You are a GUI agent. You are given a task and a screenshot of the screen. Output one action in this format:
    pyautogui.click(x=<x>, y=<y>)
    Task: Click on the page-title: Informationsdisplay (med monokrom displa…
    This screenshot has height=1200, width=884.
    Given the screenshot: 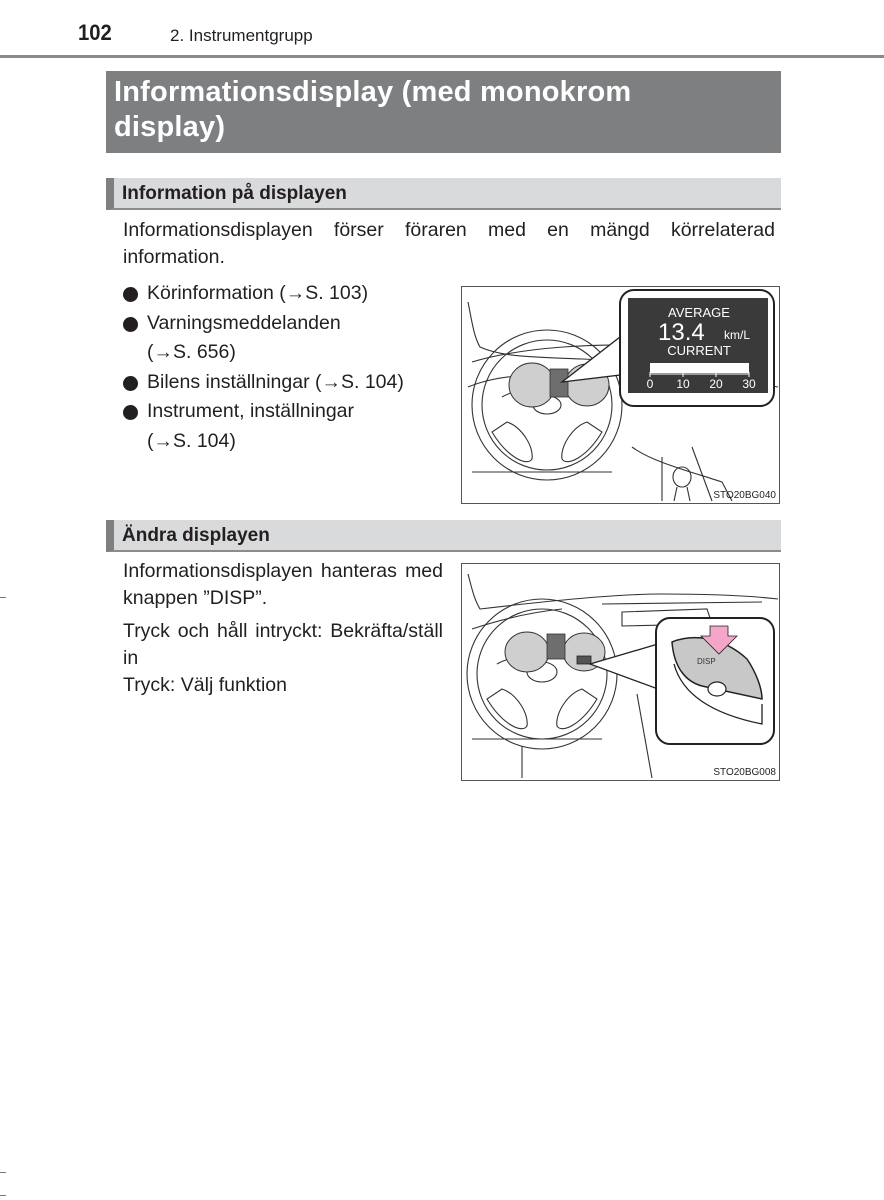 What is the action you would take?
    pyautogui.click(x=443, y=112)
    